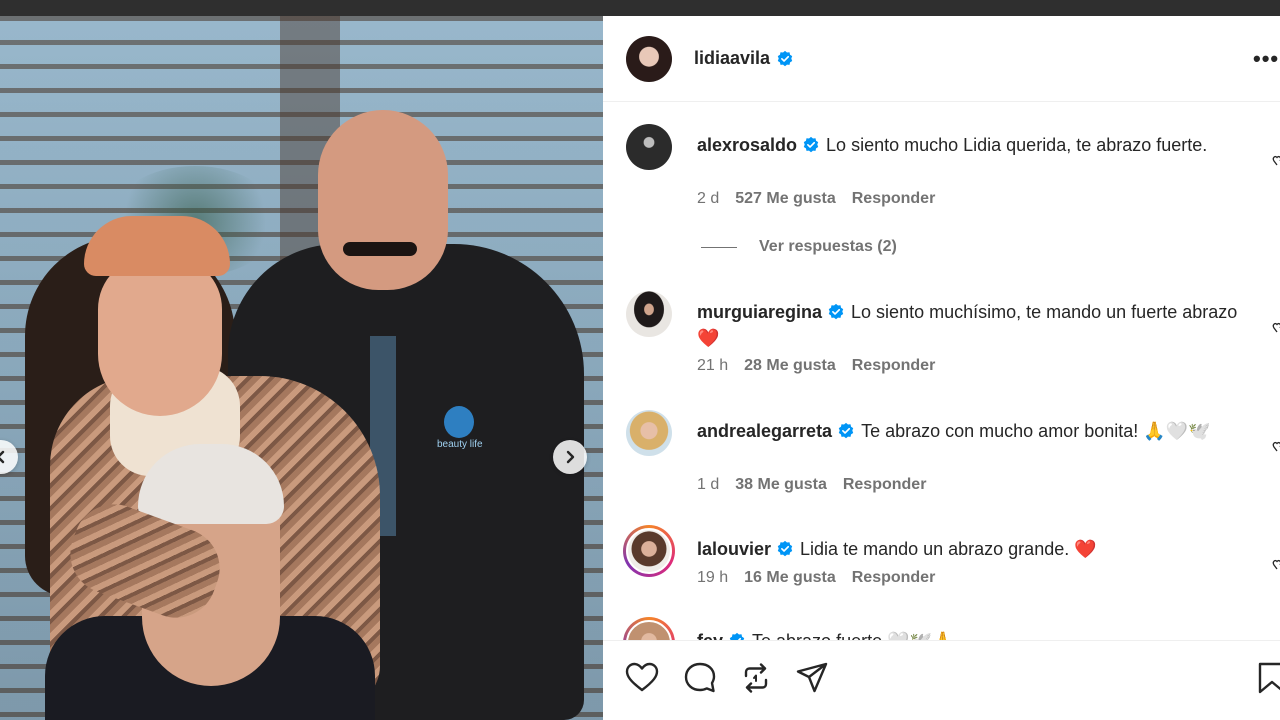 Image resolution: width=1280 pixels, height=720 pixels. Describe the element at coordinates (747, 145) in the screenshot. I see `commenter-username: alexrosaldo` at that location.